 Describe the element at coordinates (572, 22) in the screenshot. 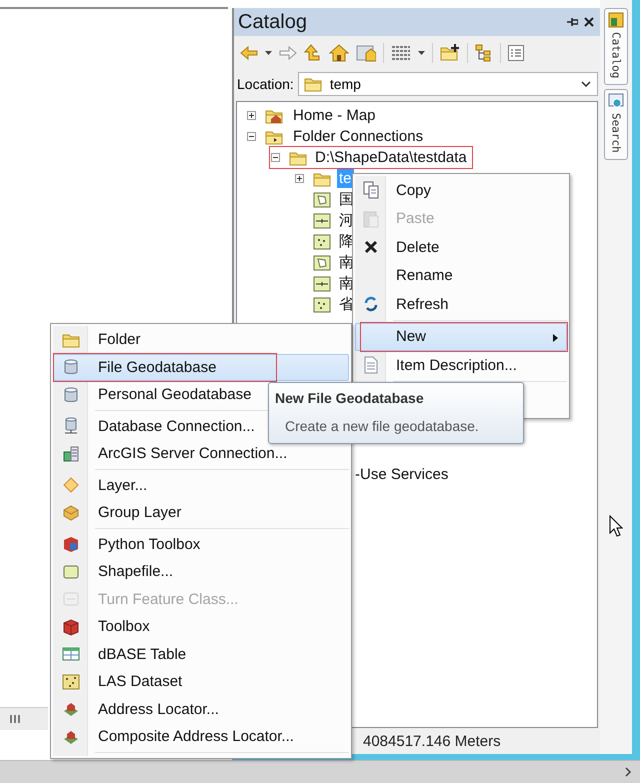

I see `pin-icon` at that location.